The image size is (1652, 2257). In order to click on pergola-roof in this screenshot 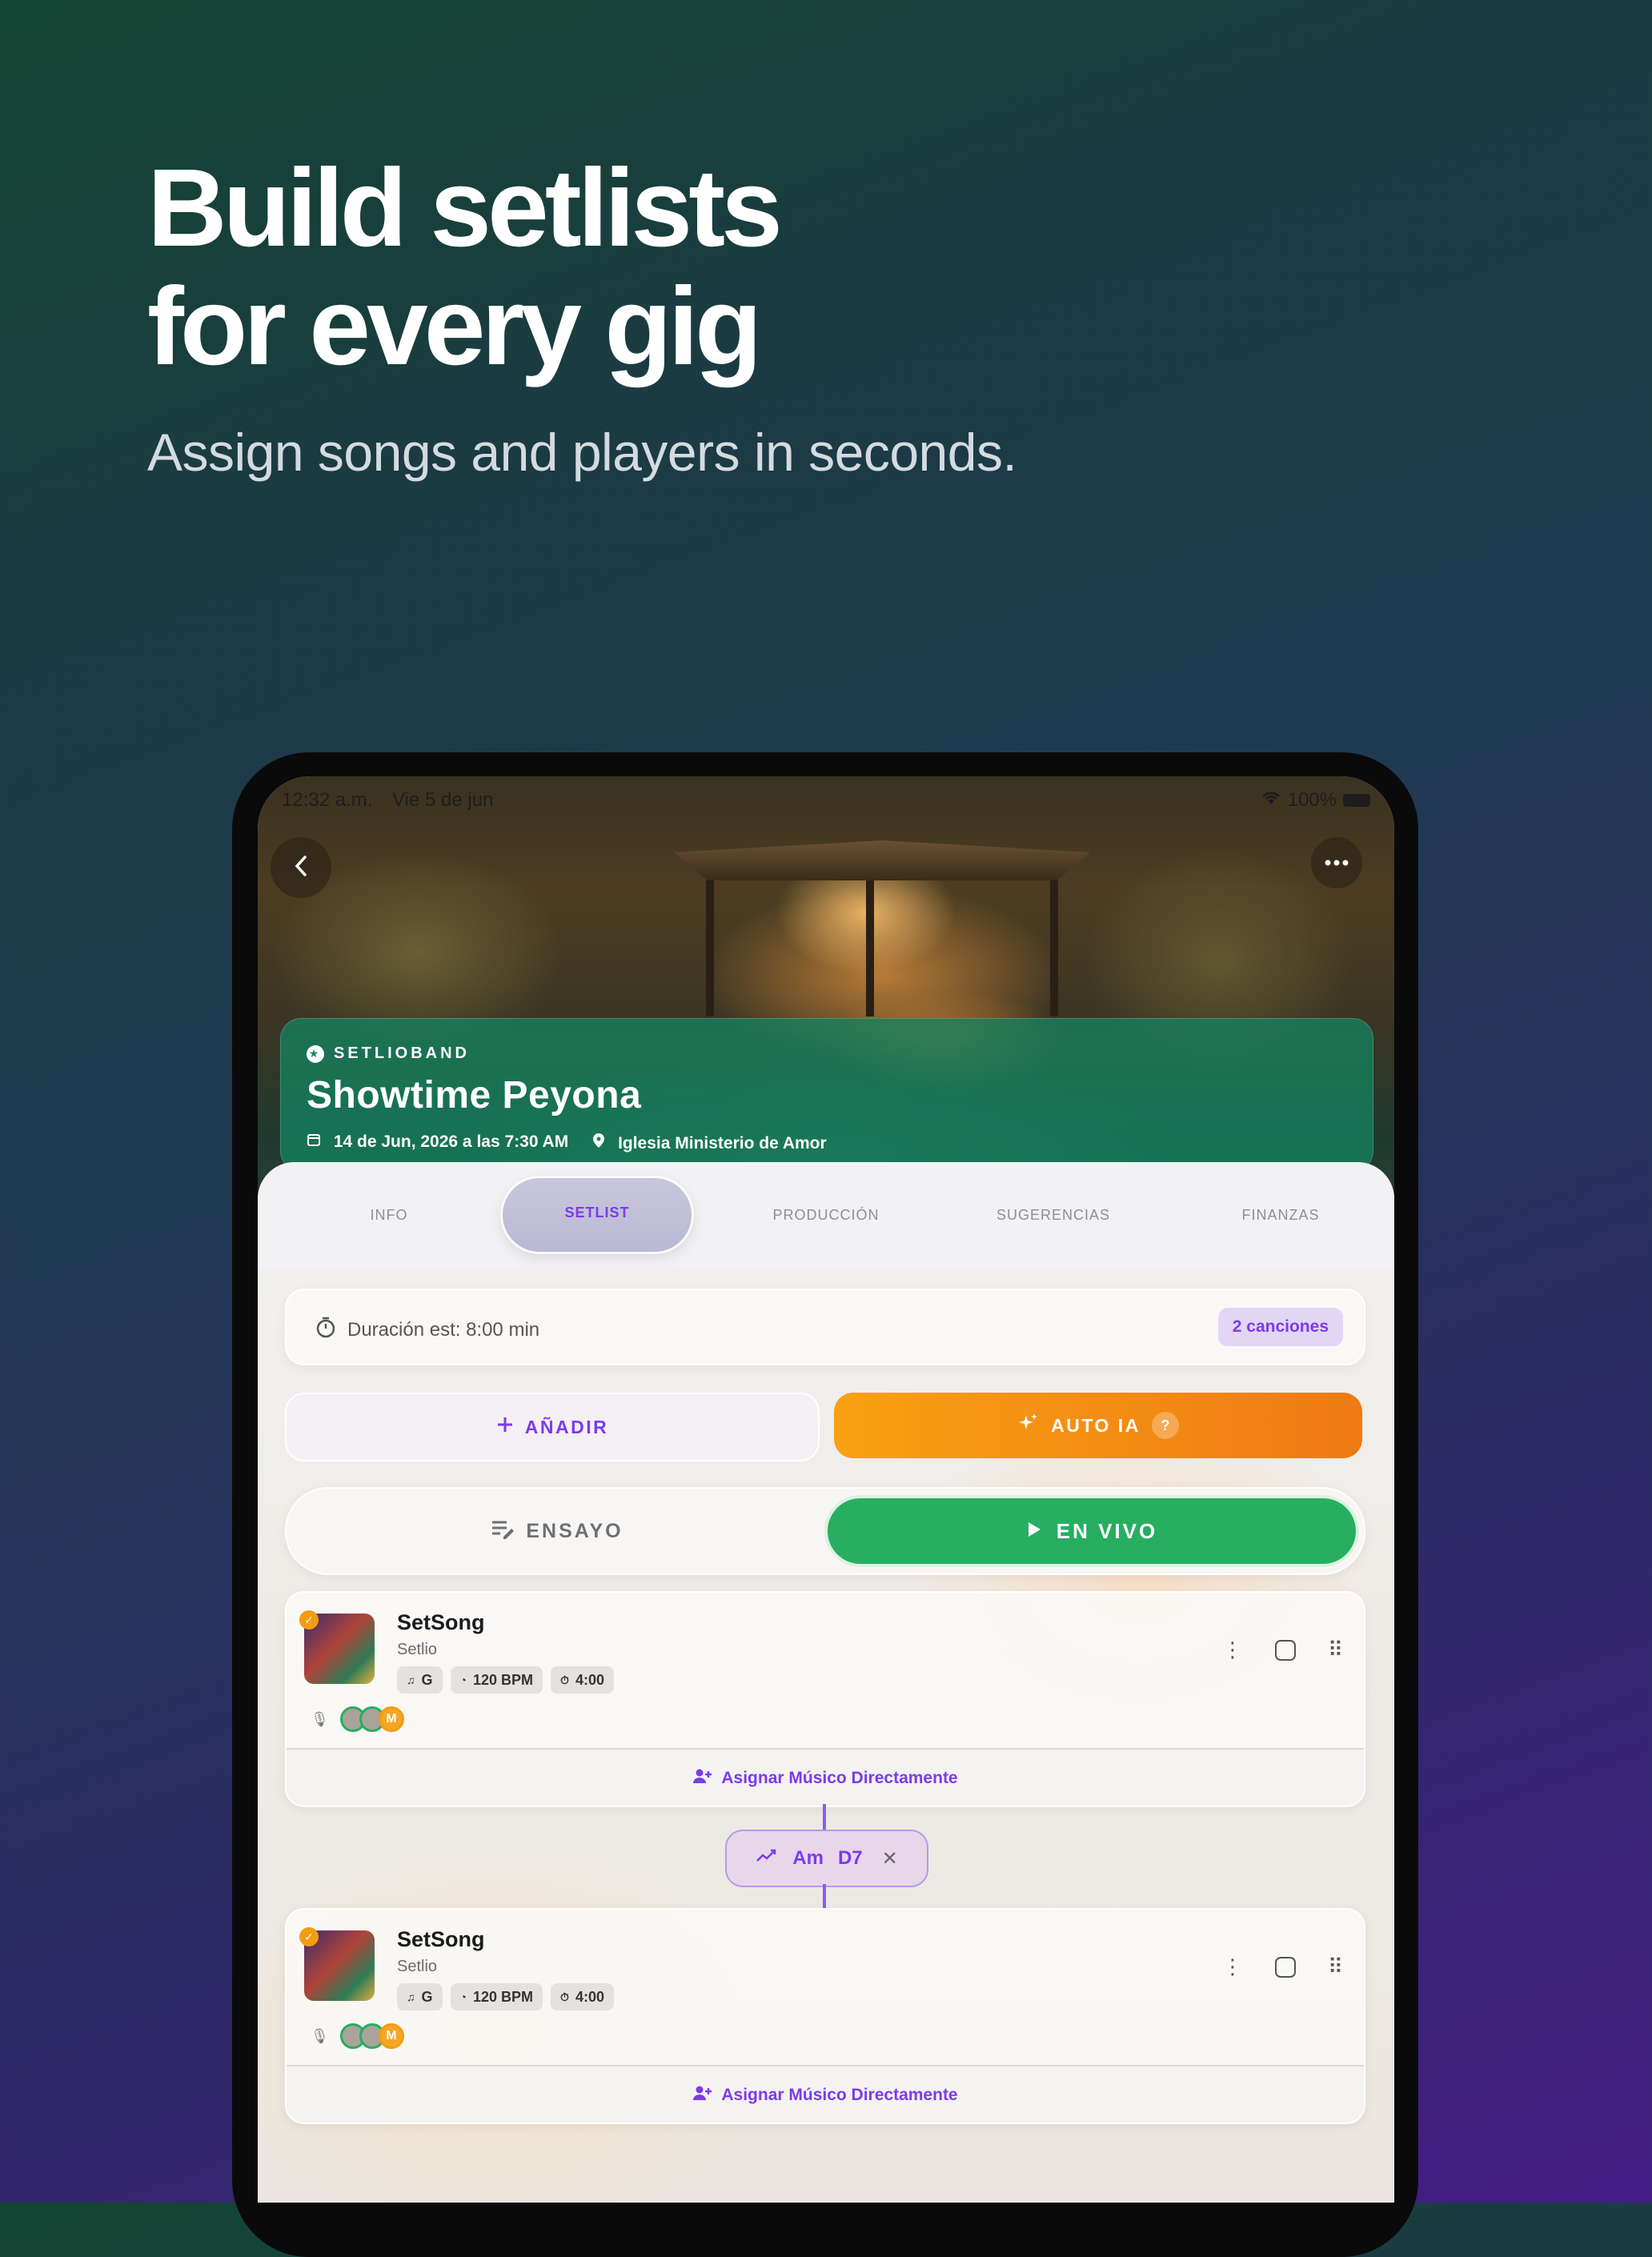, I will do `click(882, 860)`.